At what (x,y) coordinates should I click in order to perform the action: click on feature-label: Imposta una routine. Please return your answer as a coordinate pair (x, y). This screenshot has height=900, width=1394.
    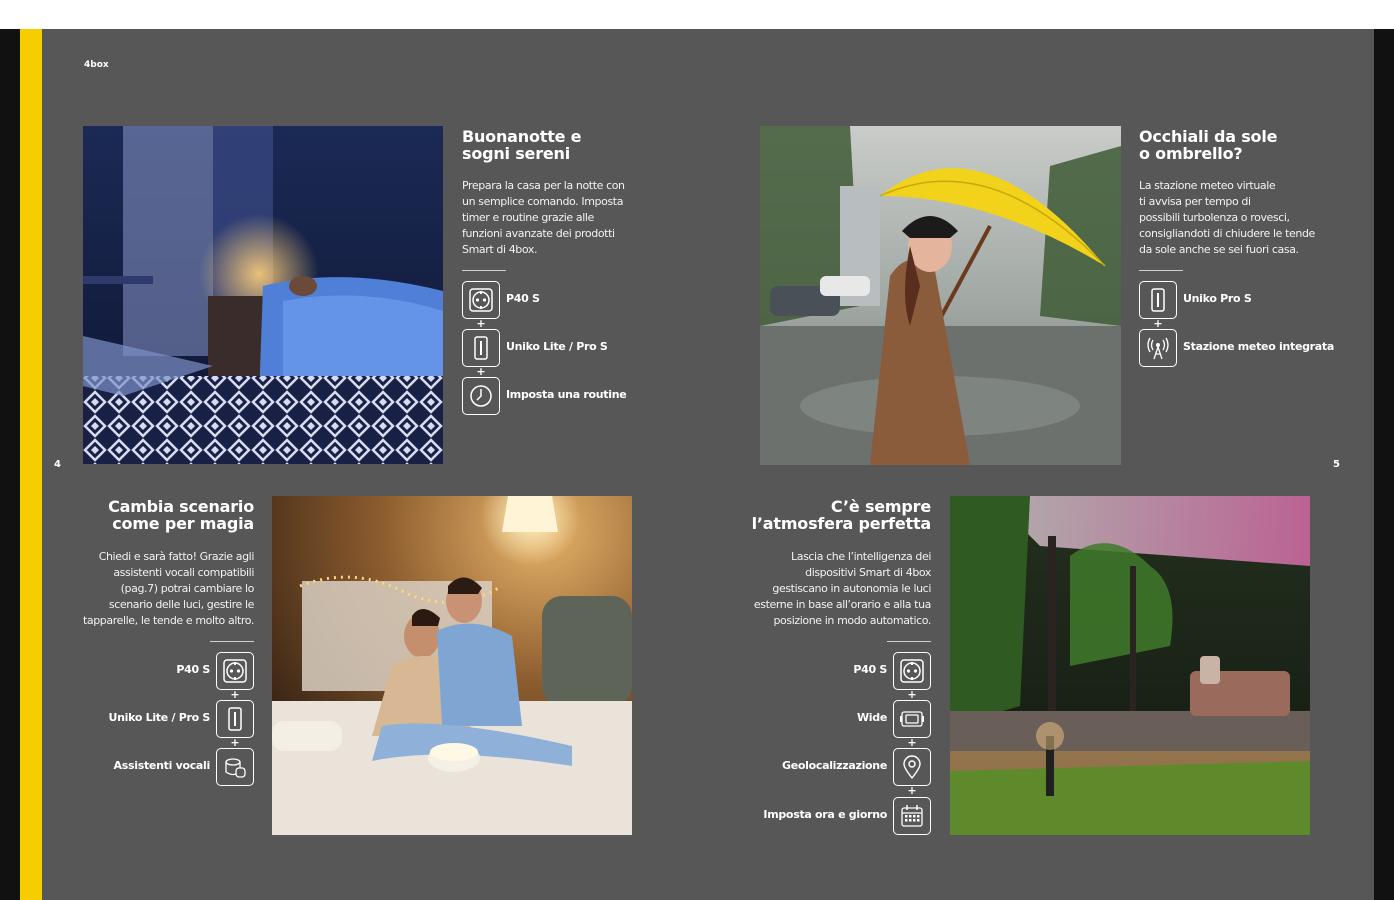
    Looking at the image, I should click on (566, 394).